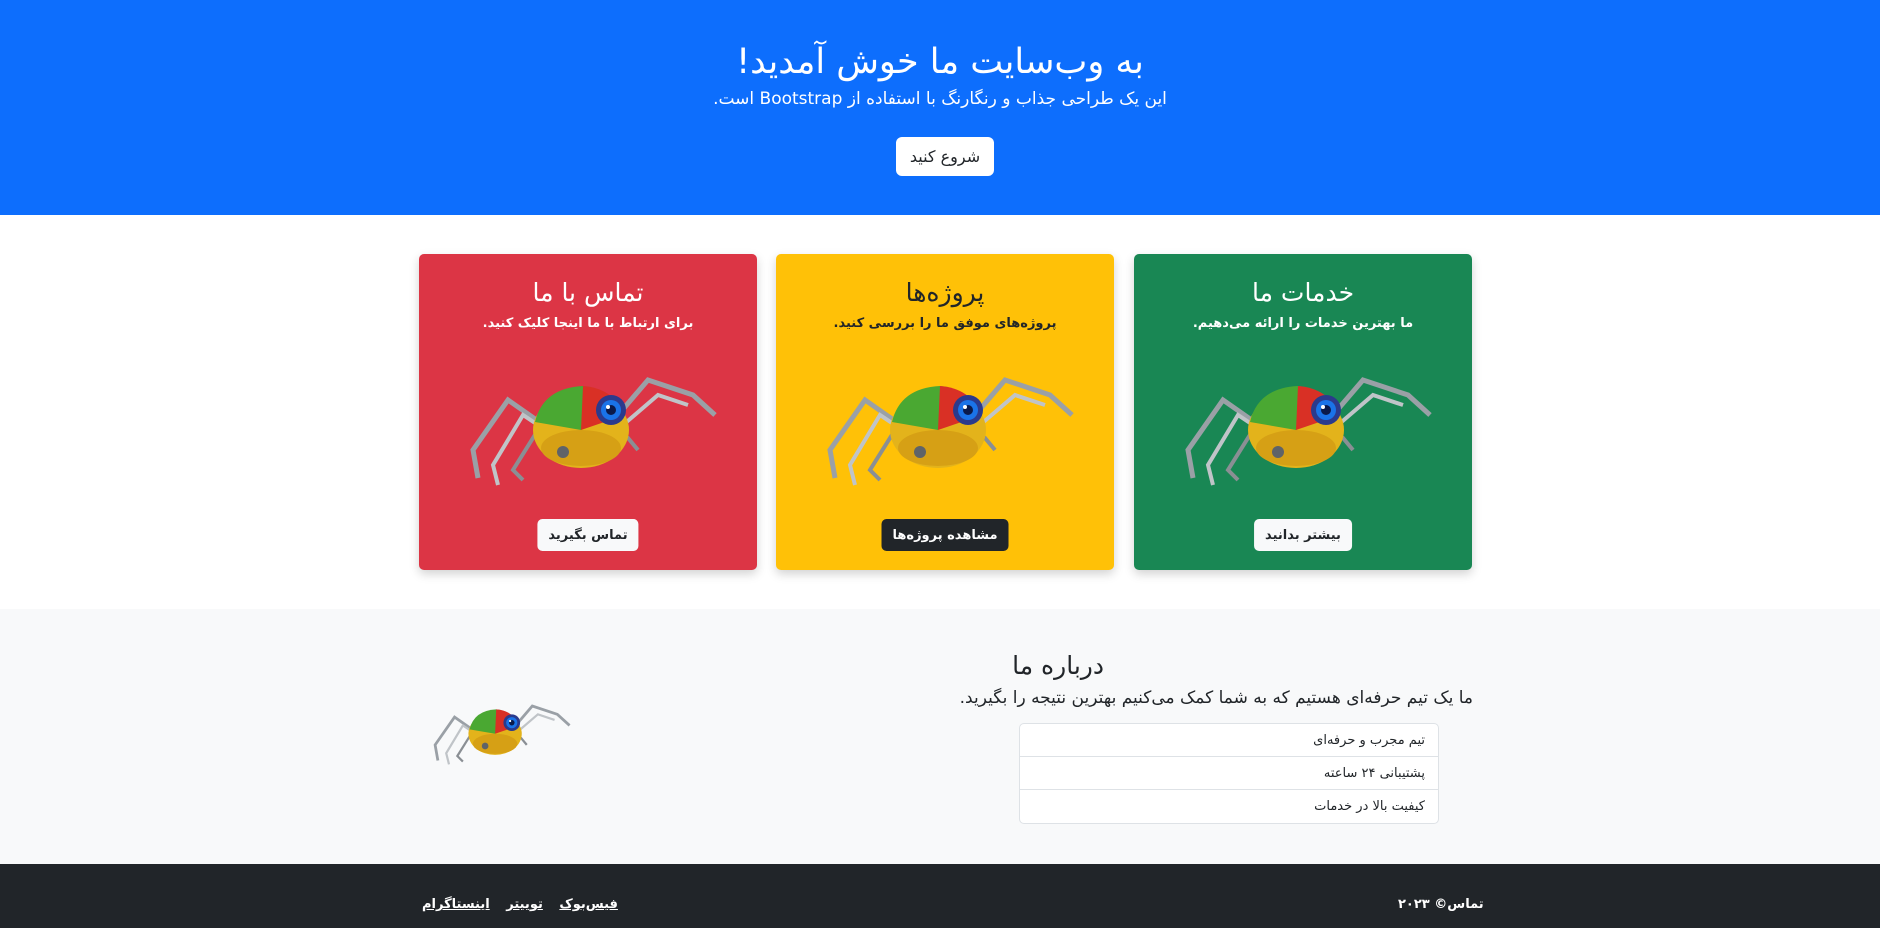 Image resolution: width=1880 pixels, height=928 pixels. I want to click on learn-more-button: بیشتر بدانید, so click(1303, 535).